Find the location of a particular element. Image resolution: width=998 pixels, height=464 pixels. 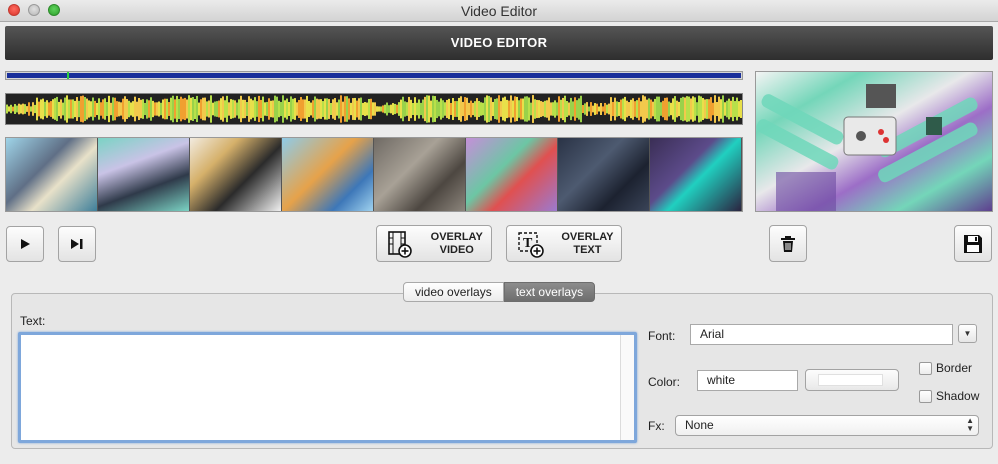

overlay-tabs: video overlays text overlays is located at coordinates (499, 292).